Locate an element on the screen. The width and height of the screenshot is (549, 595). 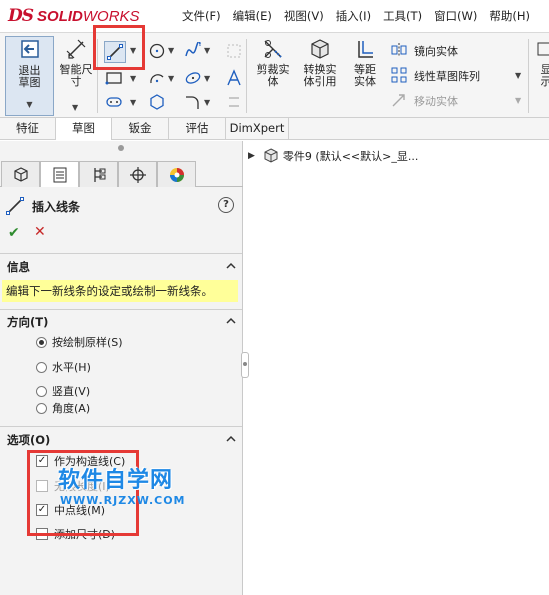
text-tool-button is located at coordinates (234, 78).